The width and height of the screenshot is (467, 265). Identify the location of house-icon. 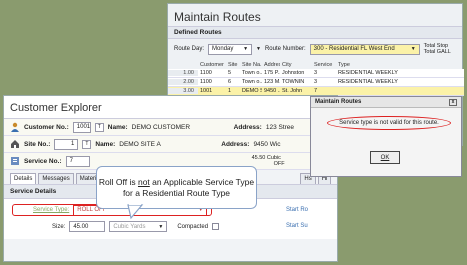
(15, 144).